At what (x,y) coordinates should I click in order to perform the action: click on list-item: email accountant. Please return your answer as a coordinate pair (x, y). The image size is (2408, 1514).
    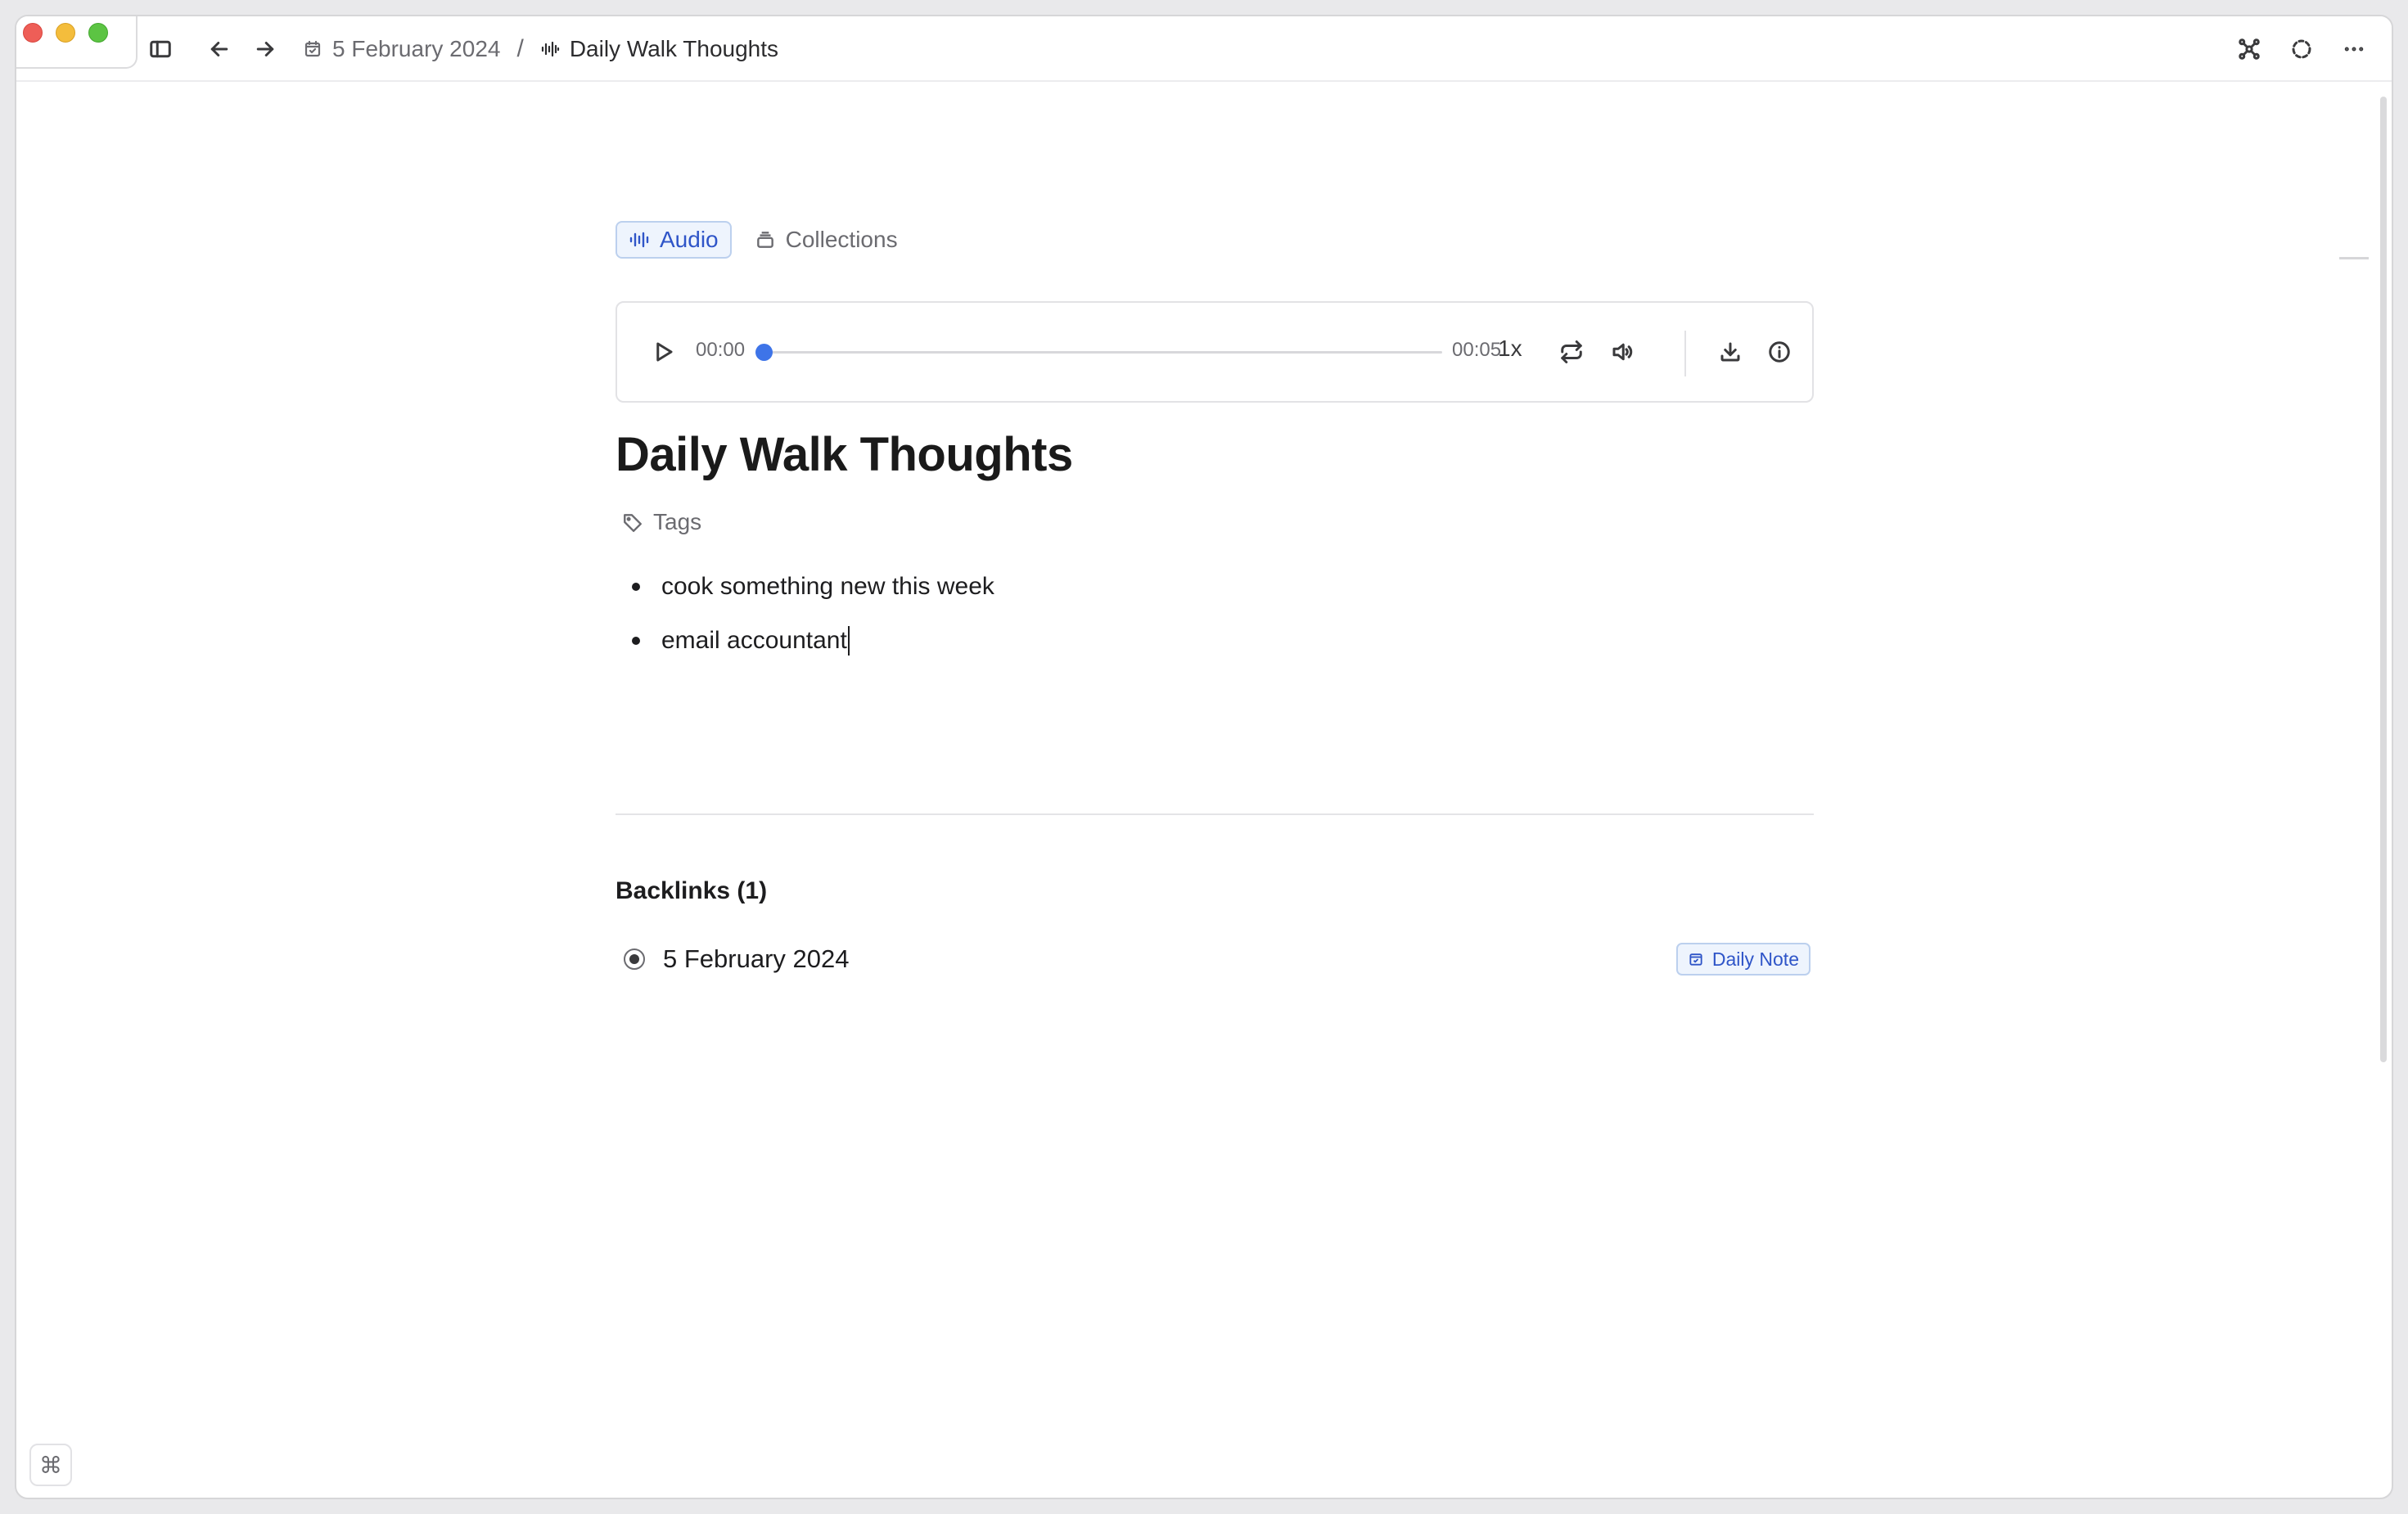
    Looking at the image, I should click on (805, 641).